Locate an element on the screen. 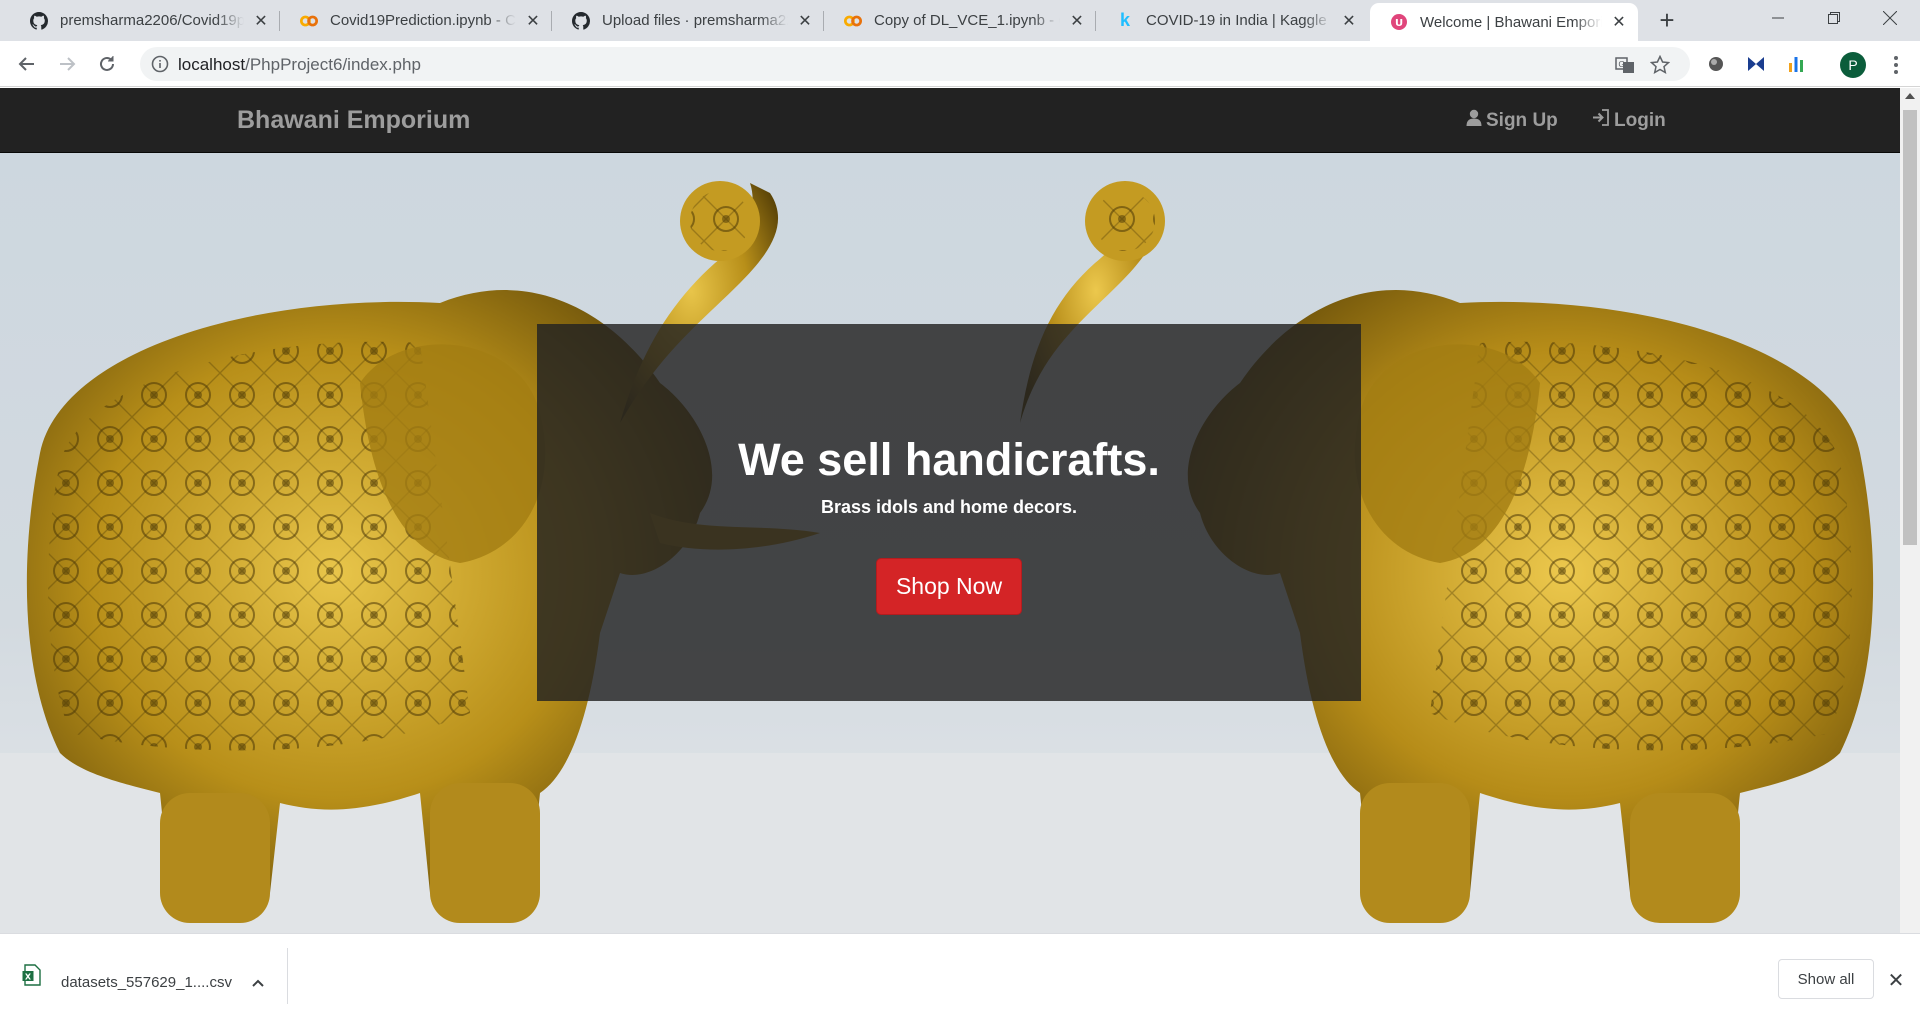 The width and height of the screenshot is (1920, 1030). tab-colab-covid: Covid19Prediction.ipynb - Colaboratory ✕ is located at coordinates (416, 20).